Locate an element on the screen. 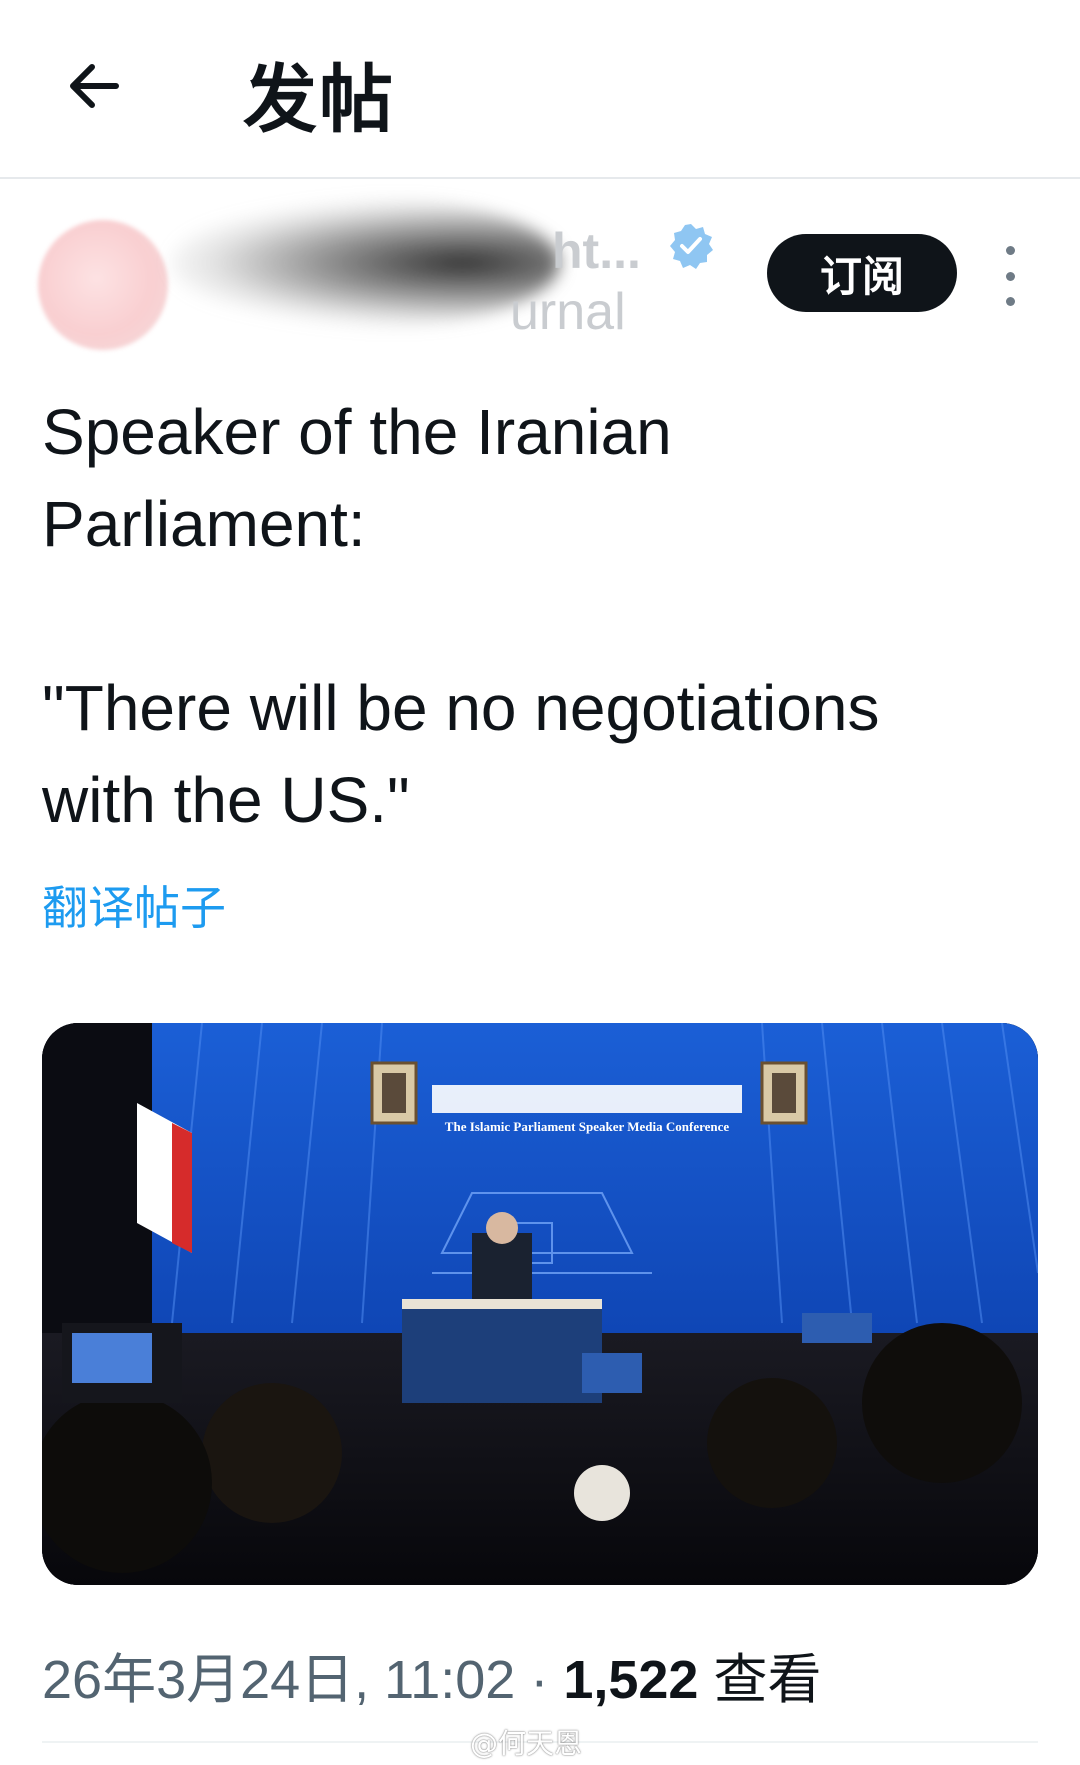 This screenshot has width=1080, height=1765. arrow-left-icon is located at coordinates (94, 86).